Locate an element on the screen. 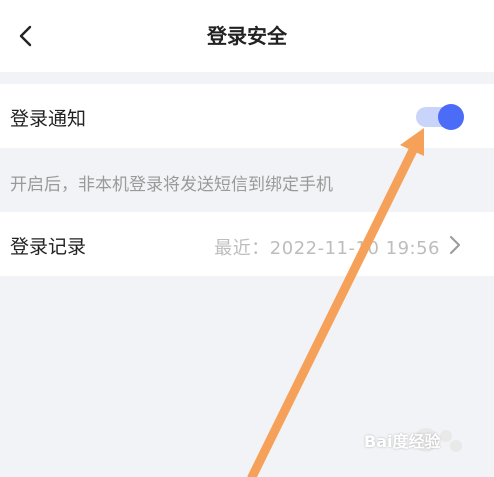  login-record-last-time: 最近：2022-11-10 19:56 is located at coordinates (327, 248).